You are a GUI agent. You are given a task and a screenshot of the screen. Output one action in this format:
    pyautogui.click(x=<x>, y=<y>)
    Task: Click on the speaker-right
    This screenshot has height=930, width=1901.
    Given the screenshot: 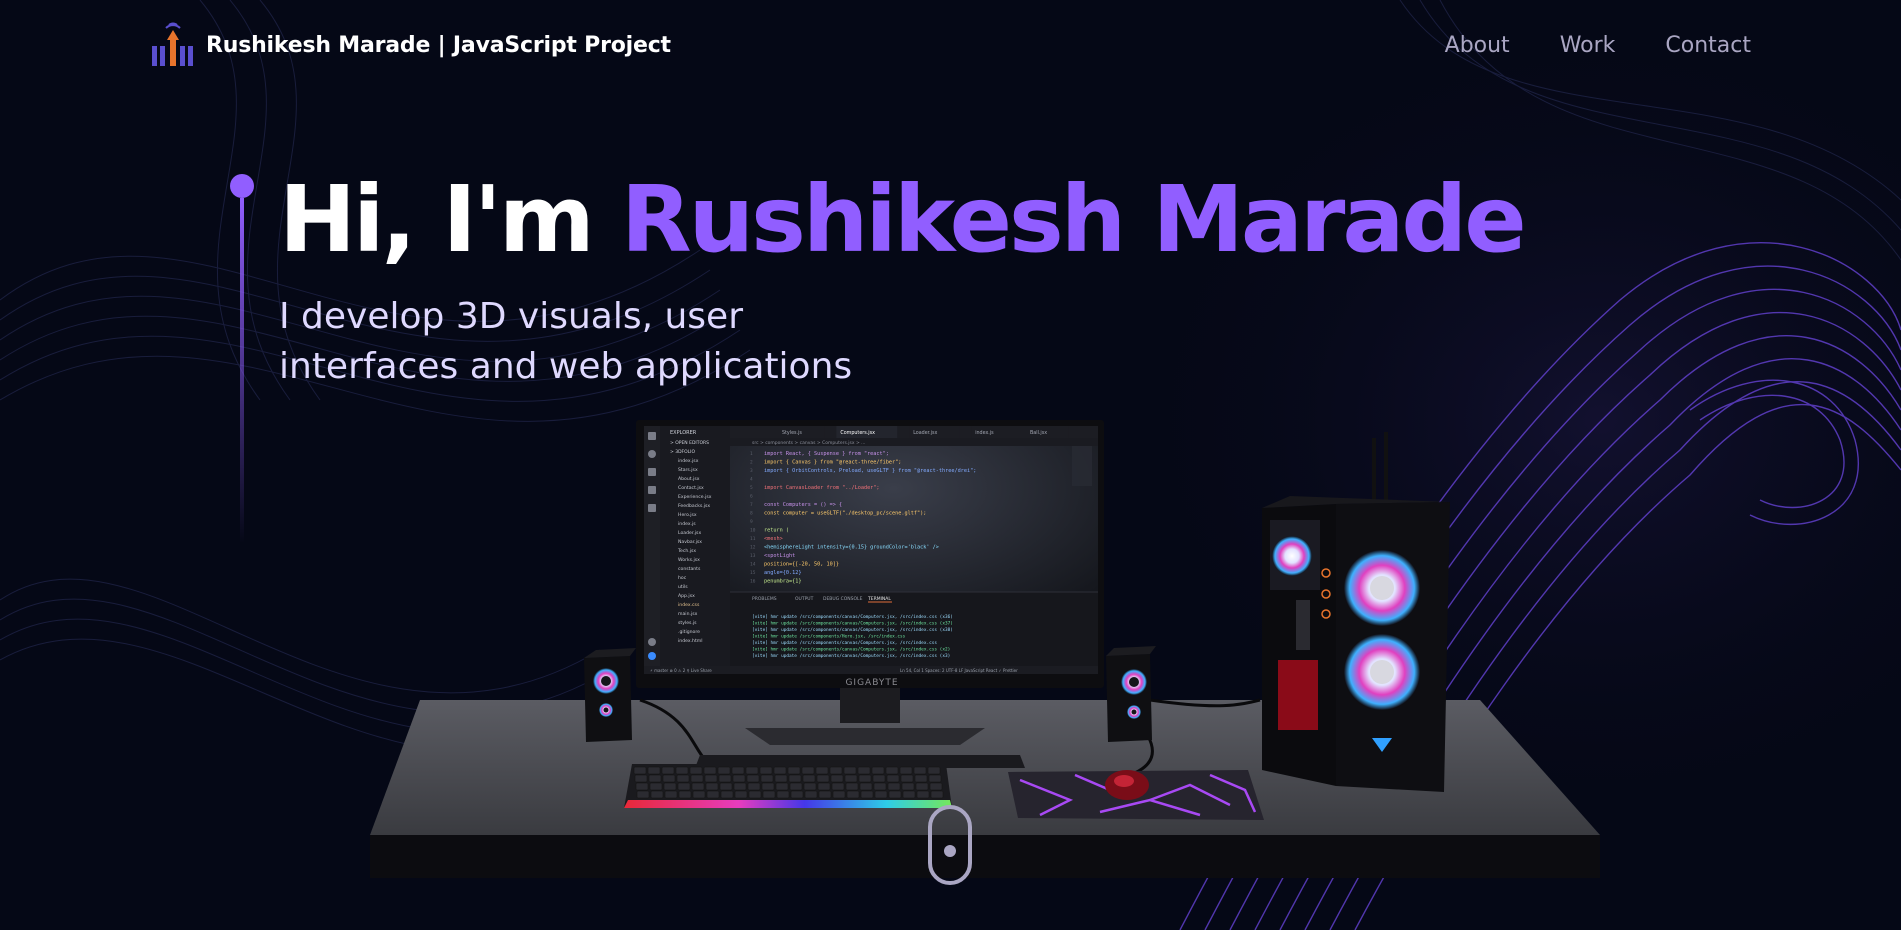 What is the action you would take?
    pyautogui.click(x=1131, y=694)
    